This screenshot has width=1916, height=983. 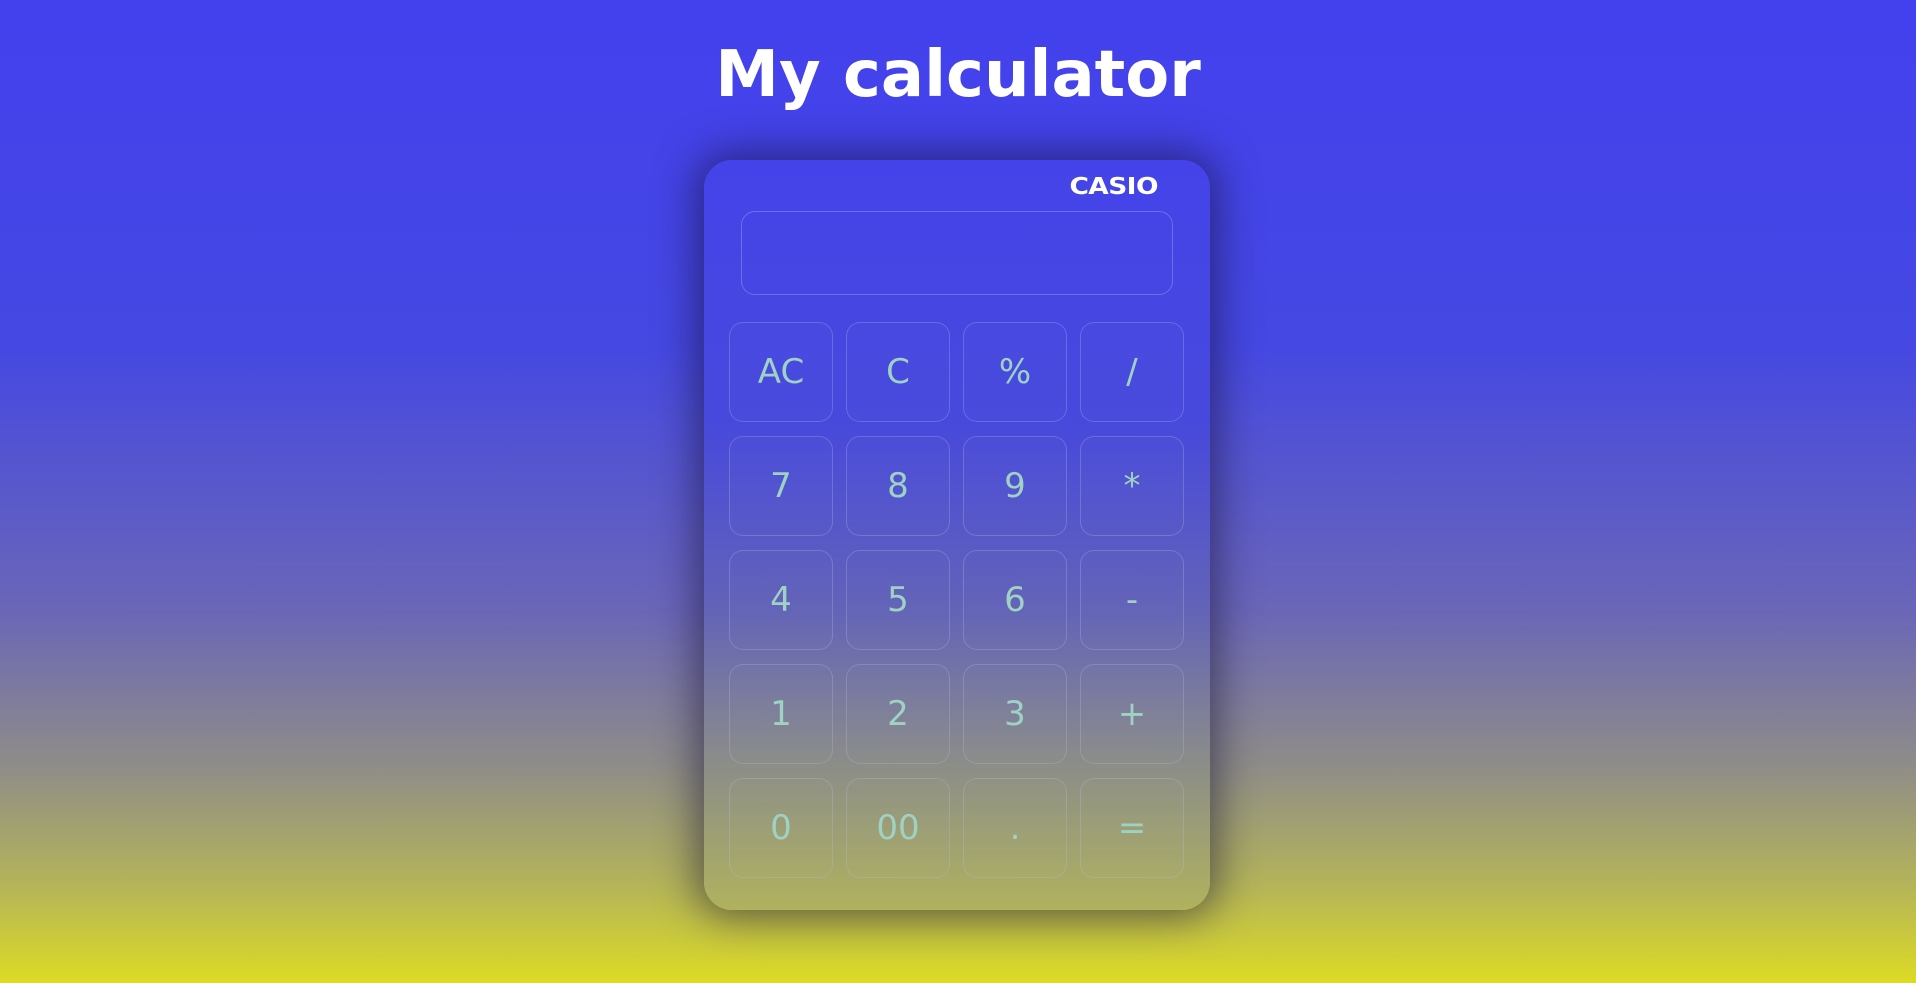 I want to click on clear-button: C, so click(x=898, y=372).